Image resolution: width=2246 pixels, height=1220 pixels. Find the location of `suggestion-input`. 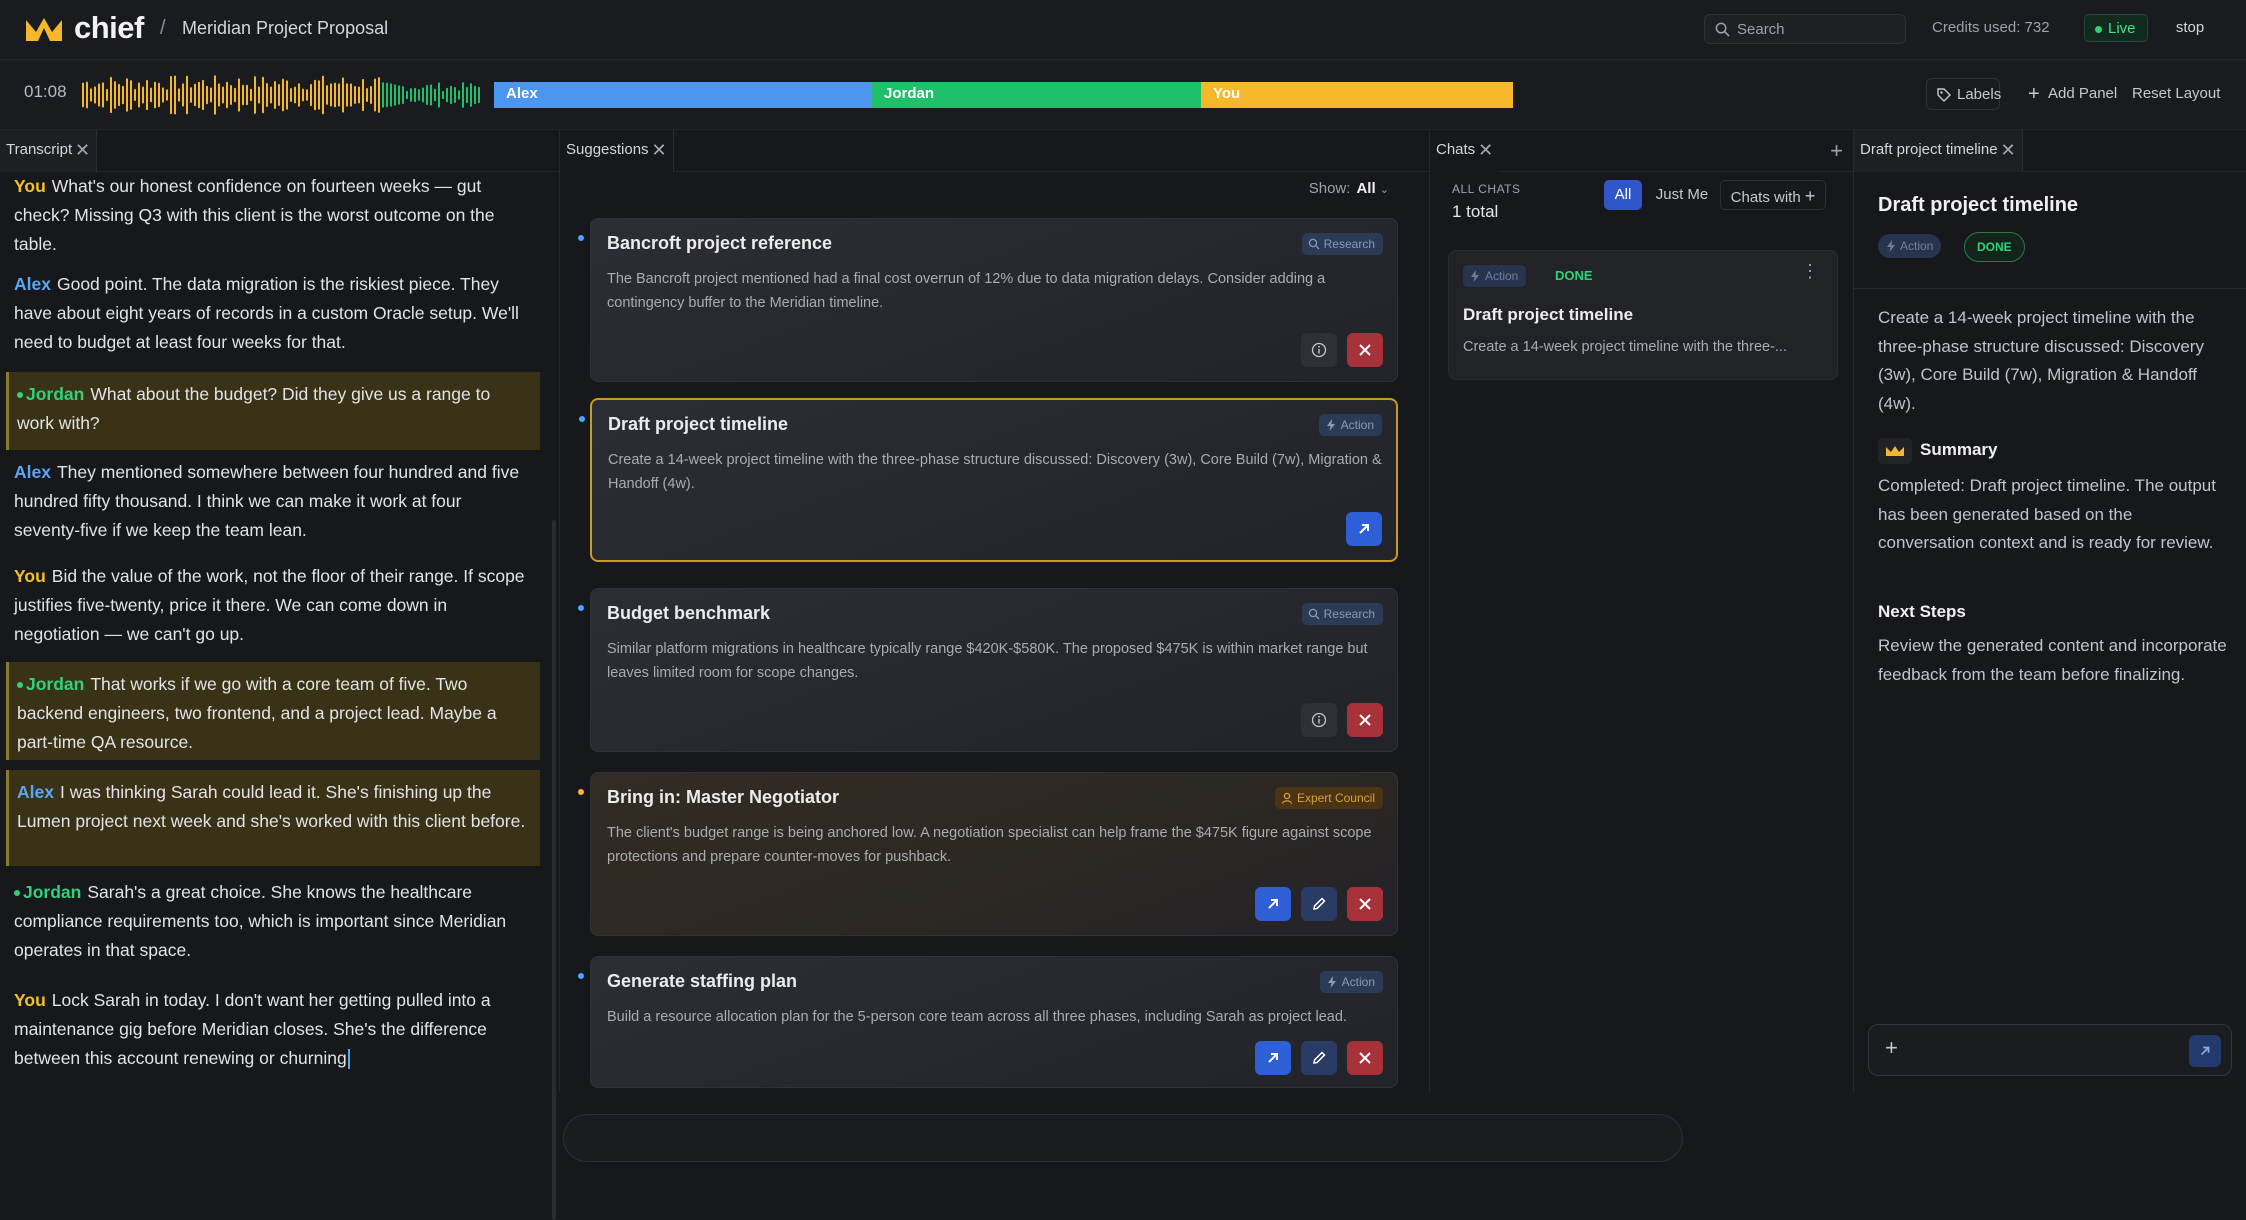

suggestion-input is located at coordinates (1123, 1138).